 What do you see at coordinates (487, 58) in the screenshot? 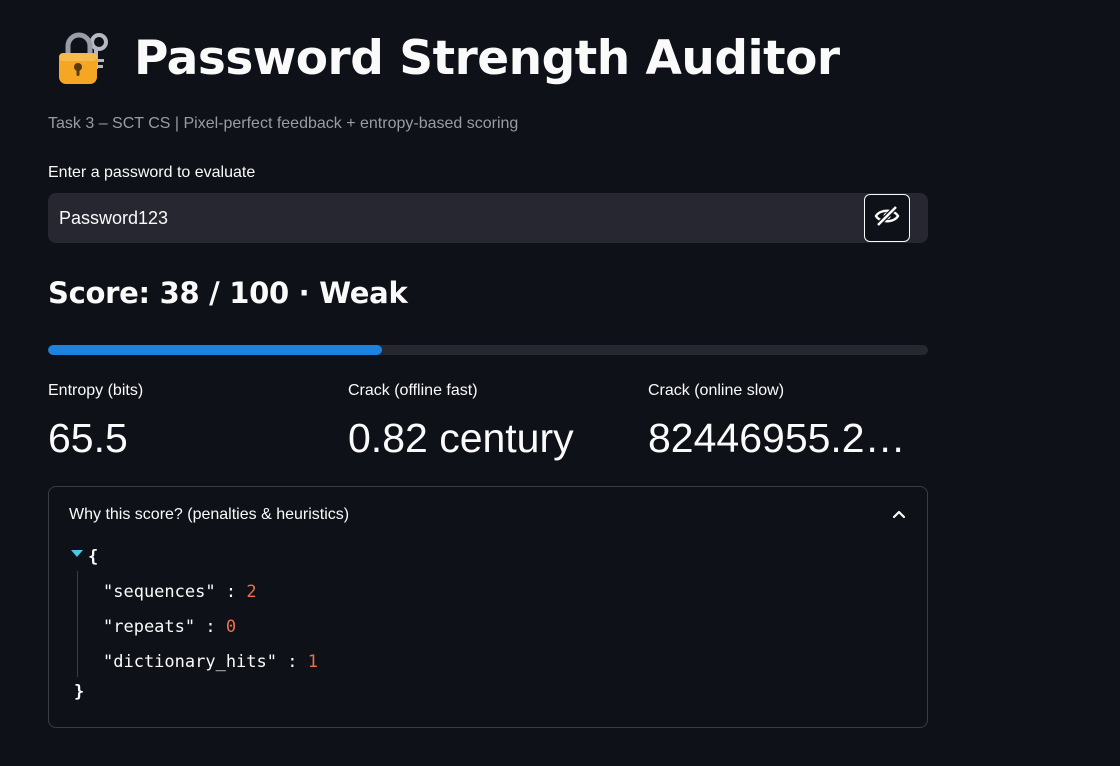
I see `page-title: Password Strength Auditor` at bounding box center [487, 58].